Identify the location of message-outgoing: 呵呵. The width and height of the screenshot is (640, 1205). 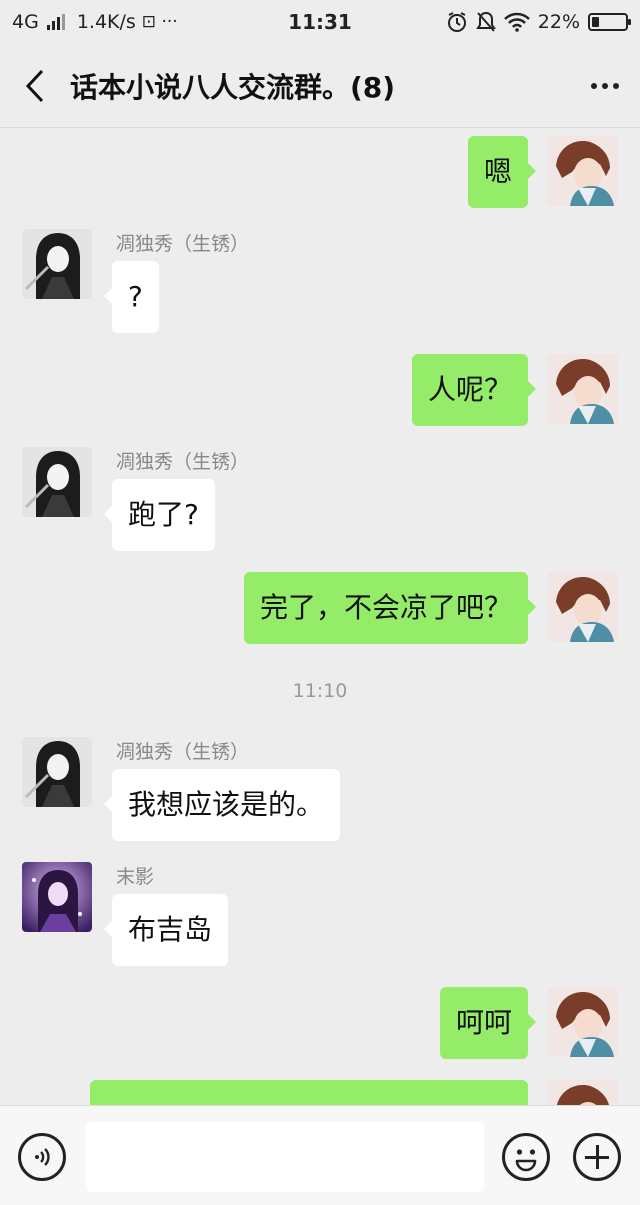
(320, 1023).